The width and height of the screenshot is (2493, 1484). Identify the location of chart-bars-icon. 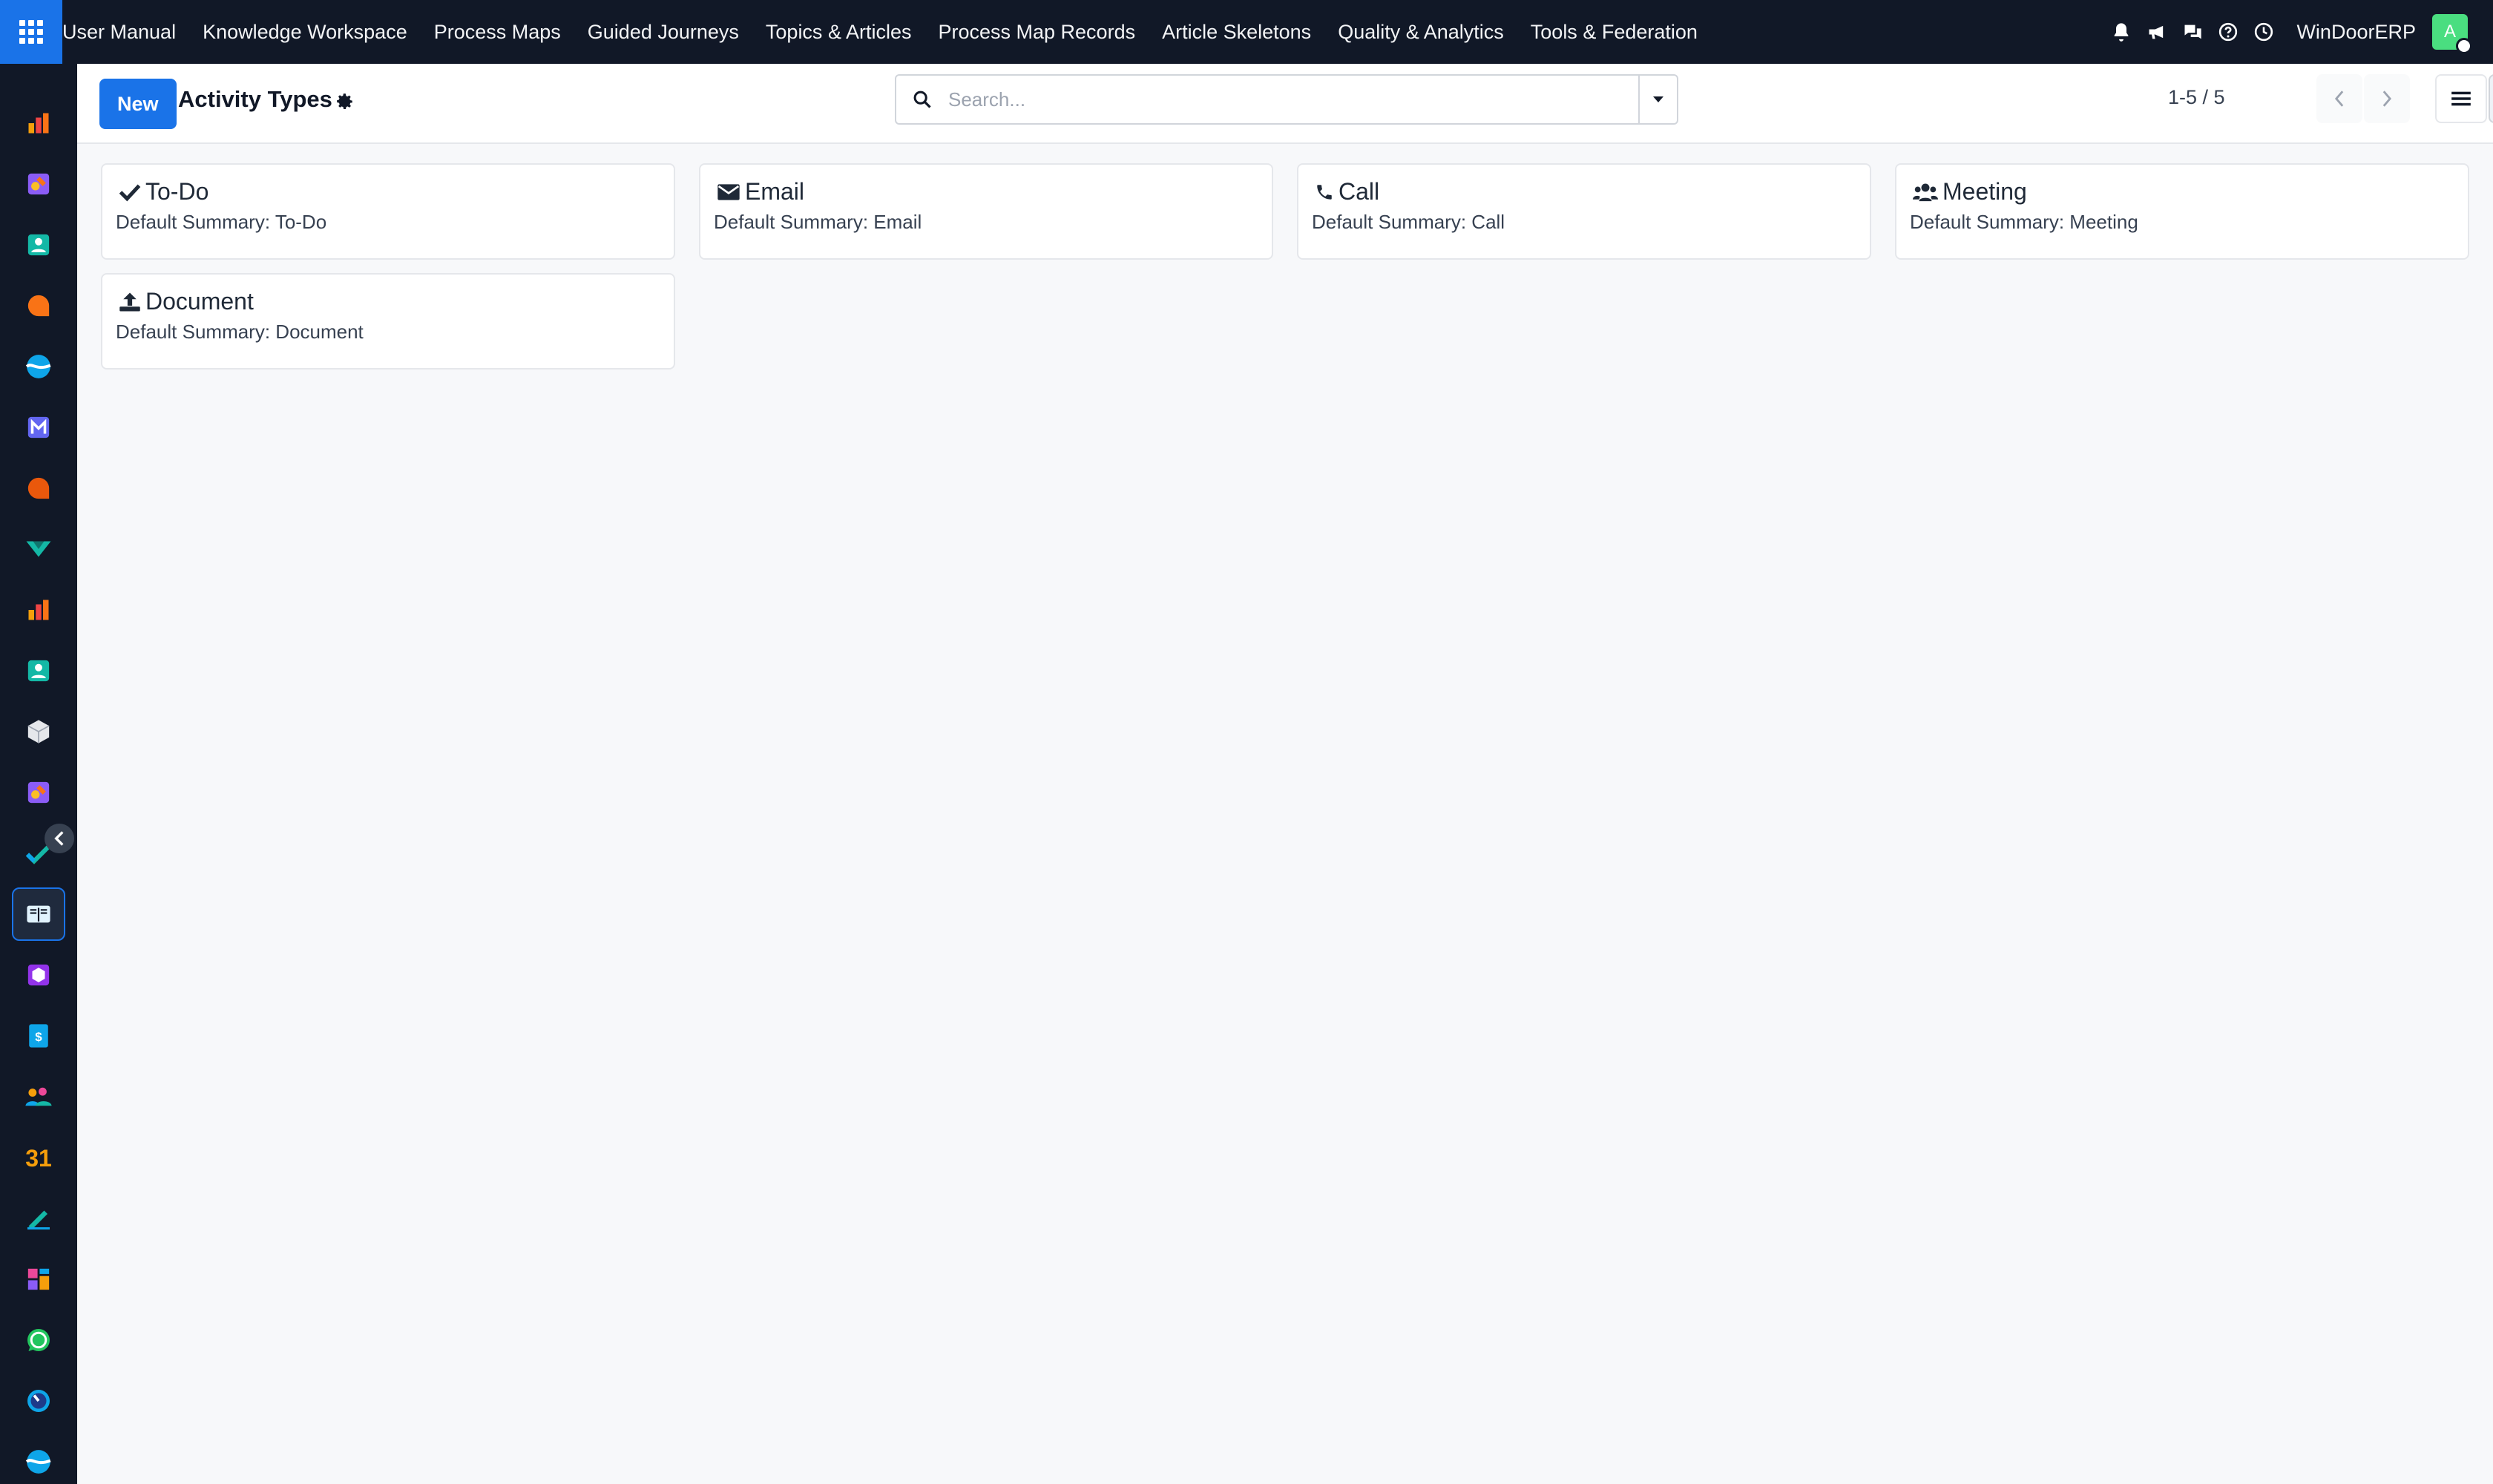
(38, 123).